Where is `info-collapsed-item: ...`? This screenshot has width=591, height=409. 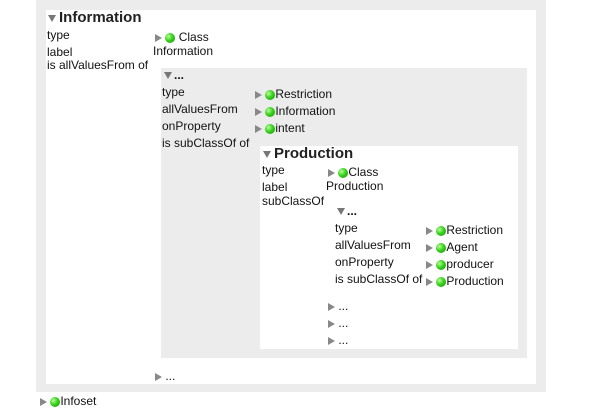 info-collapsed-item: ... is located at coordinates (165, 376).